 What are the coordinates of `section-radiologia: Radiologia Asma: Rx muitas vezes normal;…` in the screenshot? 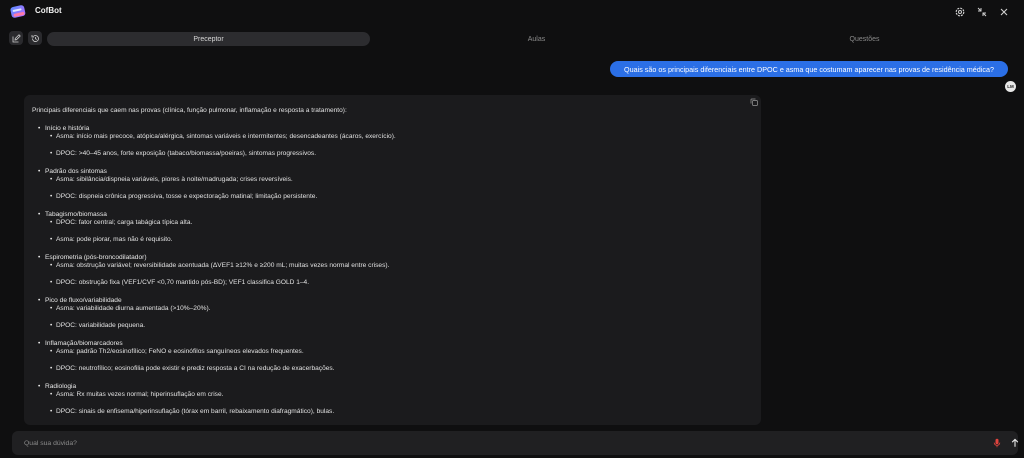 It's located at (392, 399).